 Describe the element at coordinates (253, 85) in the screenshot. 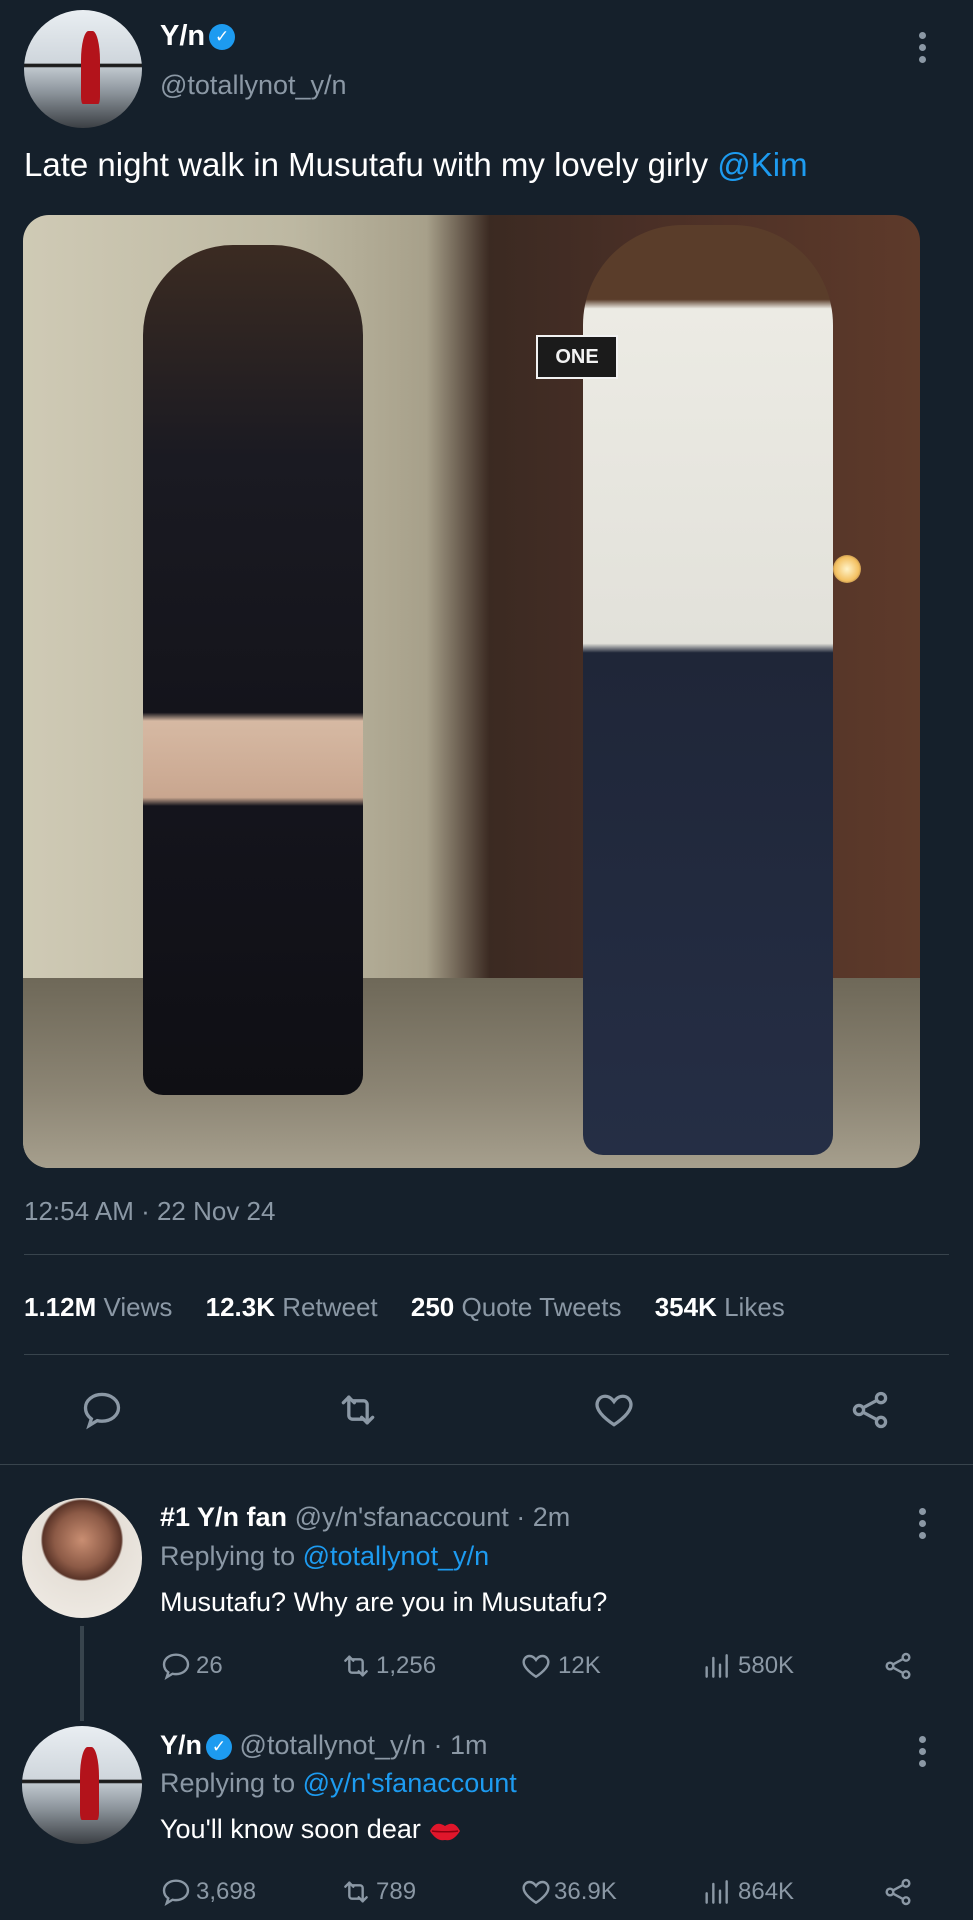

I see `author-handle: @totallynot_y/n` at that location.